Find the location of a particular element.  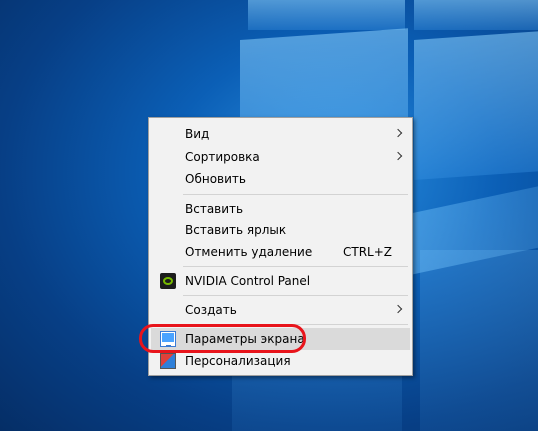

menu-item-label: Вставить is located at coordinates (214, 209).